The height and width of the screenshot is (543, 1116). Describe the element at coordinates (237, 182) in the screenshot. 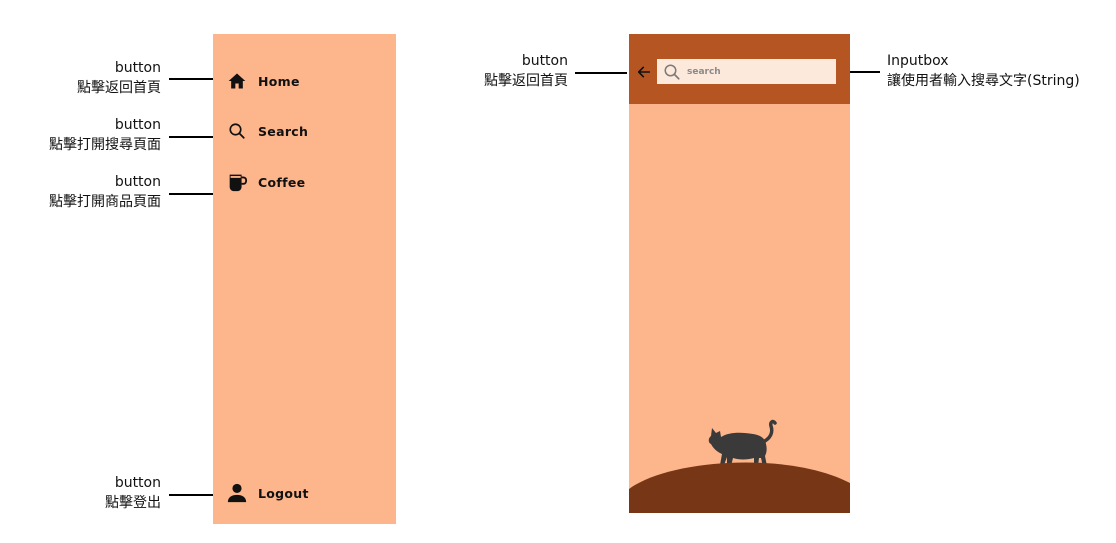

I see `coffee-cup-icon` at that location.